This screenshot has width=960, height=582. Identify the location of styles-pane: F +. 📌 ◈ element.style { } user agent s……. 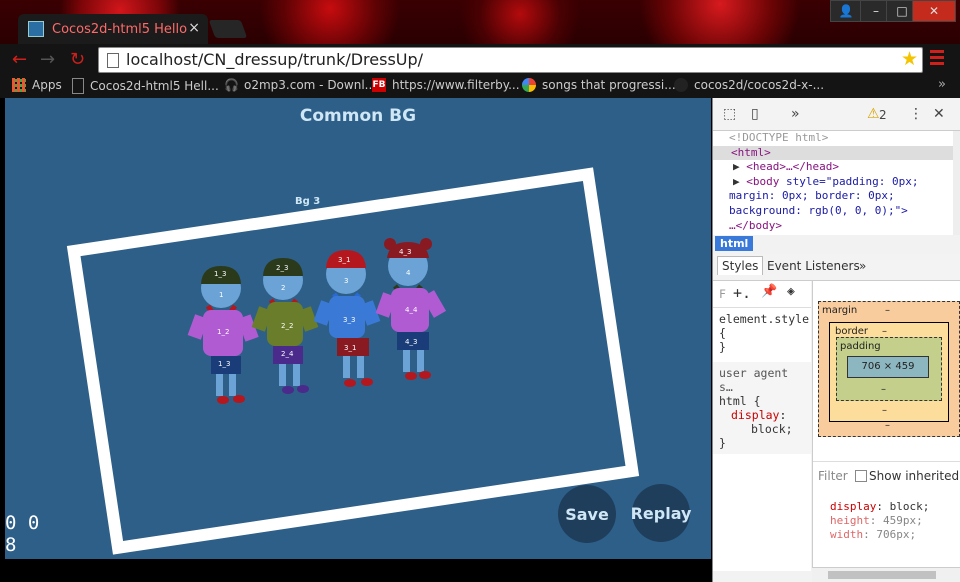
(762, 426).